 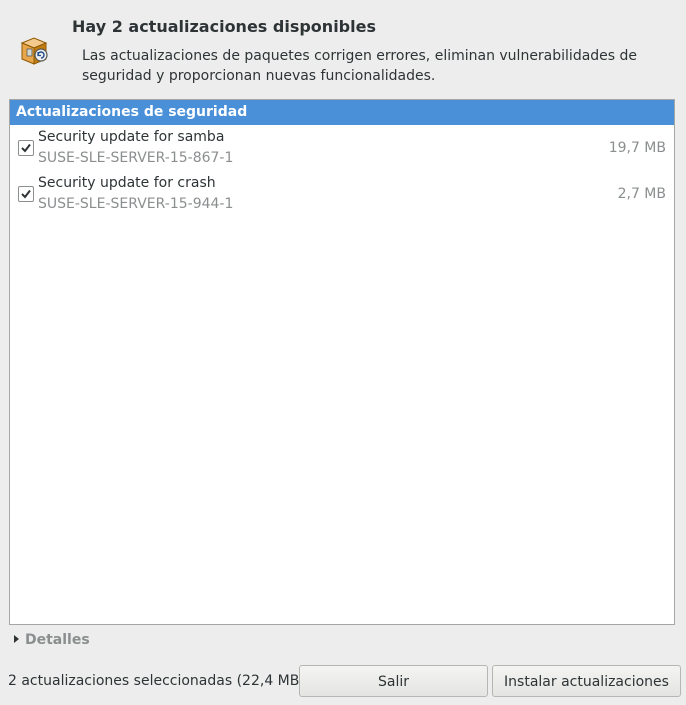 I want to click on page-title: Hay 2 actualizaciones disponibles, so click(x=224, y=26).